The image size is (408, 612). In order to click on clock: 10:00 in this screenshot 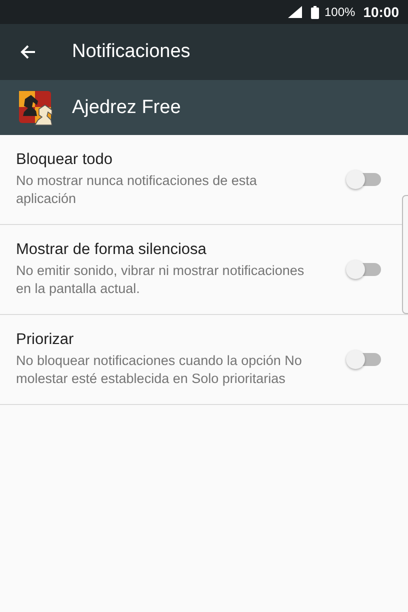, I will do `click(381, 12)`.